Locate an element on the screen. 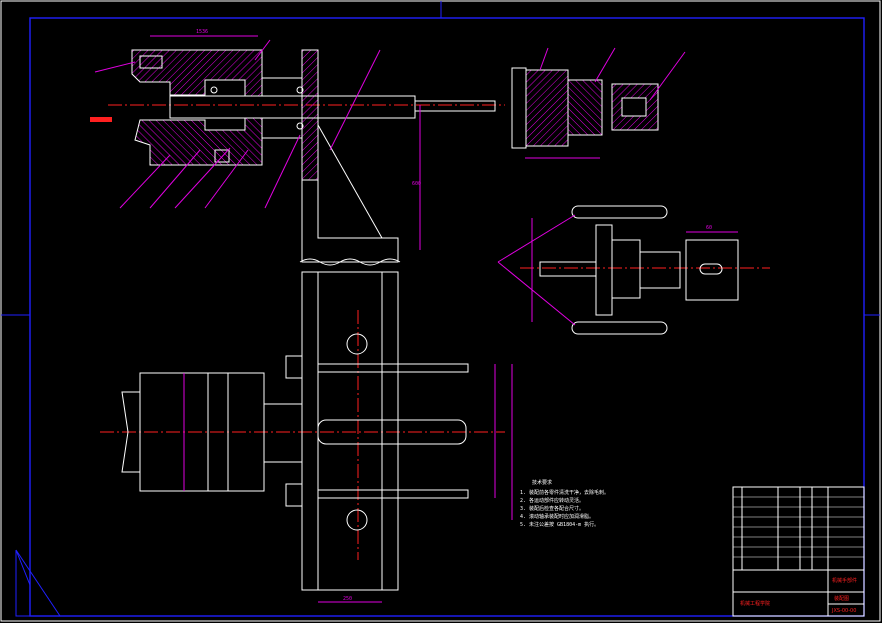 Image resolution: width=882 pixels, height=623 pixels. leader-g3 is located at coordinates (667, 76).